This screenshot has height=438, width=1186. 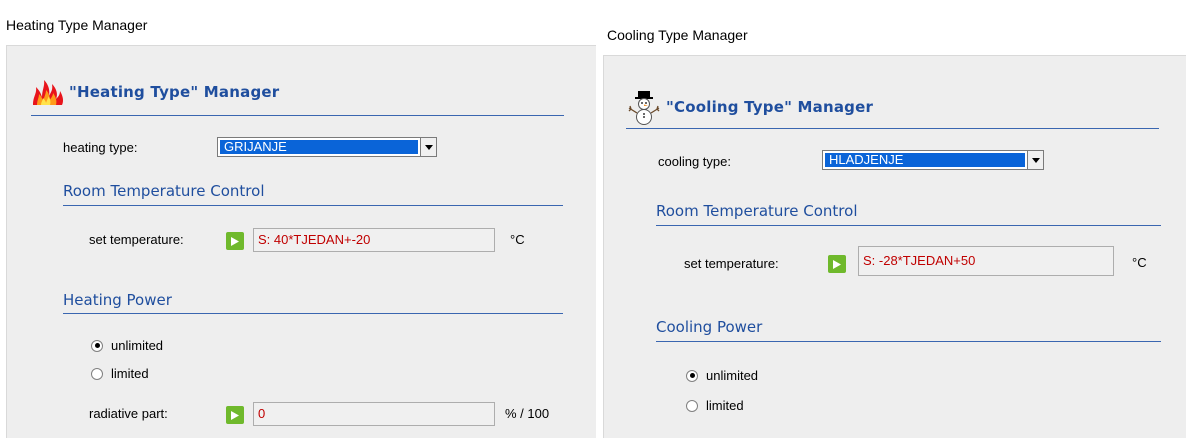 I want to click on heating-set-temp-input: S: 40*TJEDAN+-20, so click(x=374, y=240).